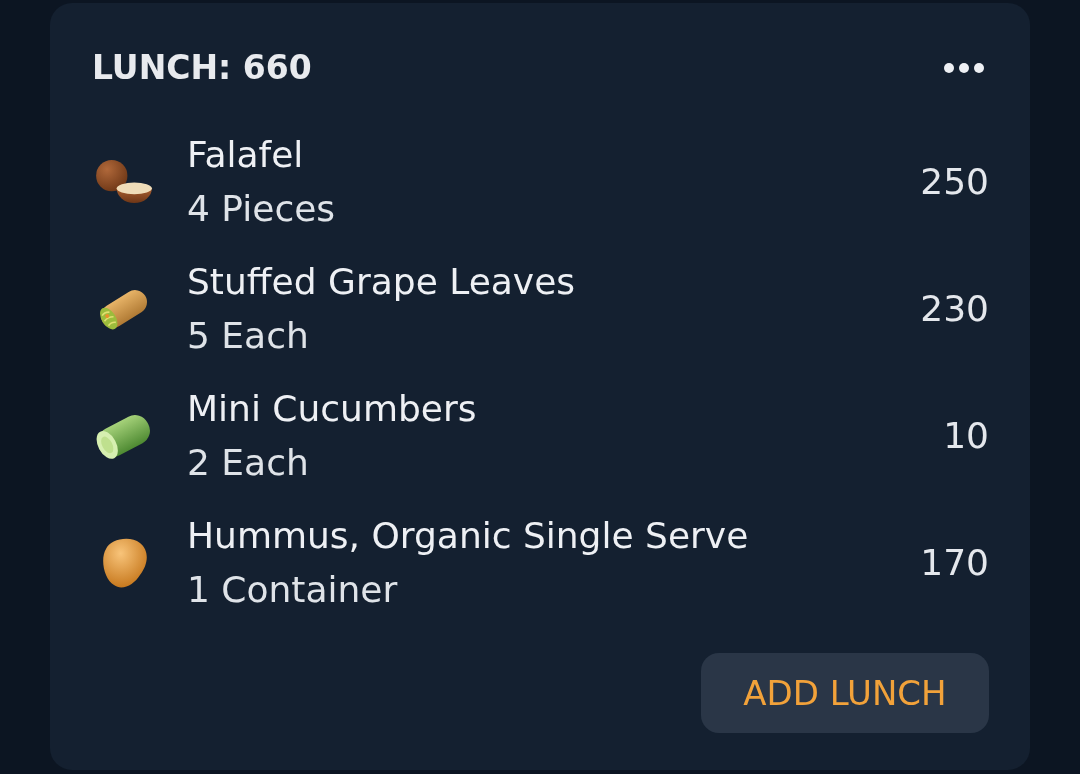 The image size is (1080, 774). I want to click on chickpea-icon, so click(124, 562).